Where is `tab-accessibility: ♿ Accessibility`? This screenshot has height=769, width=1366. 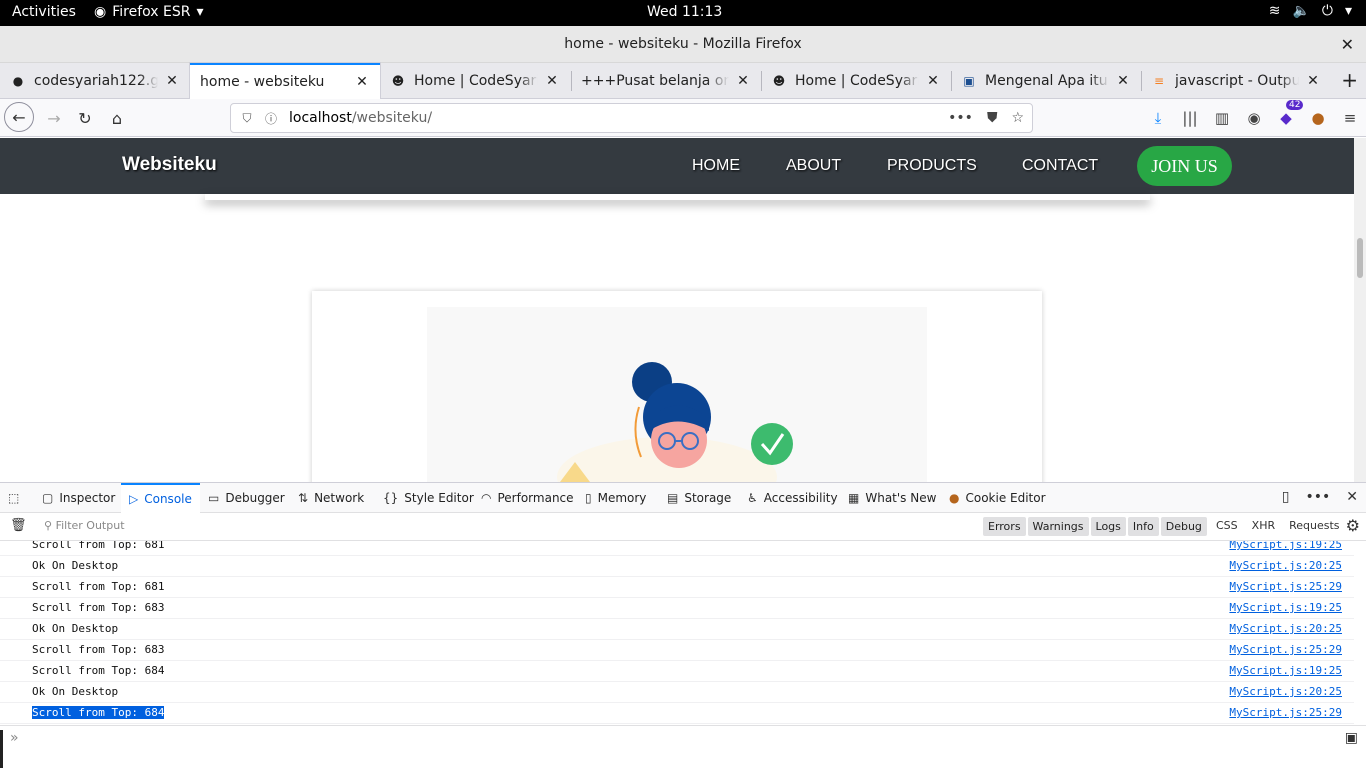
tab-accessibility: ♿ Accessibility is located at coordinates (792, 498).